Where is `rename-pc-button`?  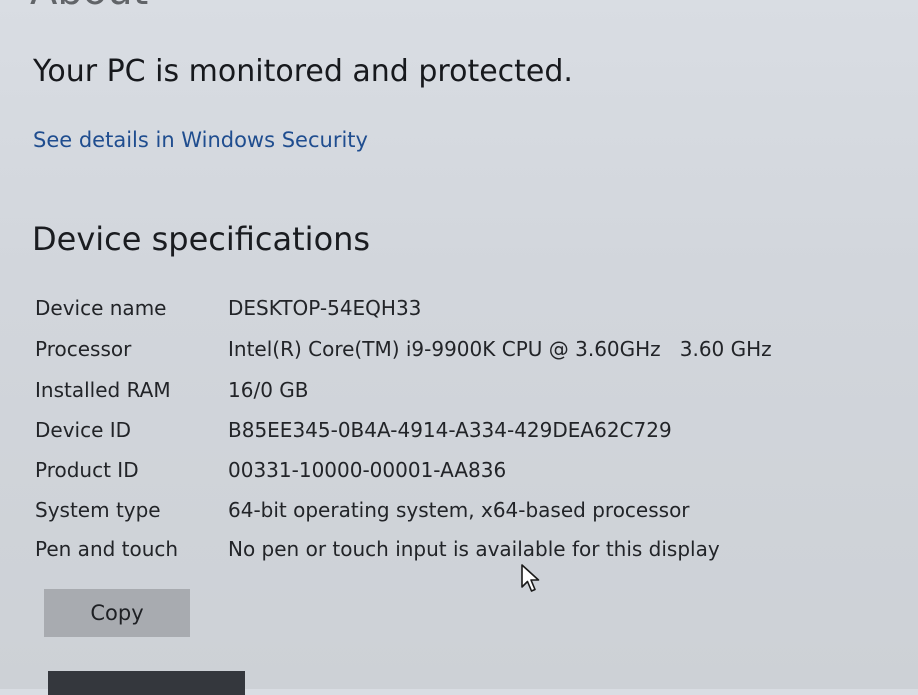
rename-pc-button is located at coordinates (146, 683).